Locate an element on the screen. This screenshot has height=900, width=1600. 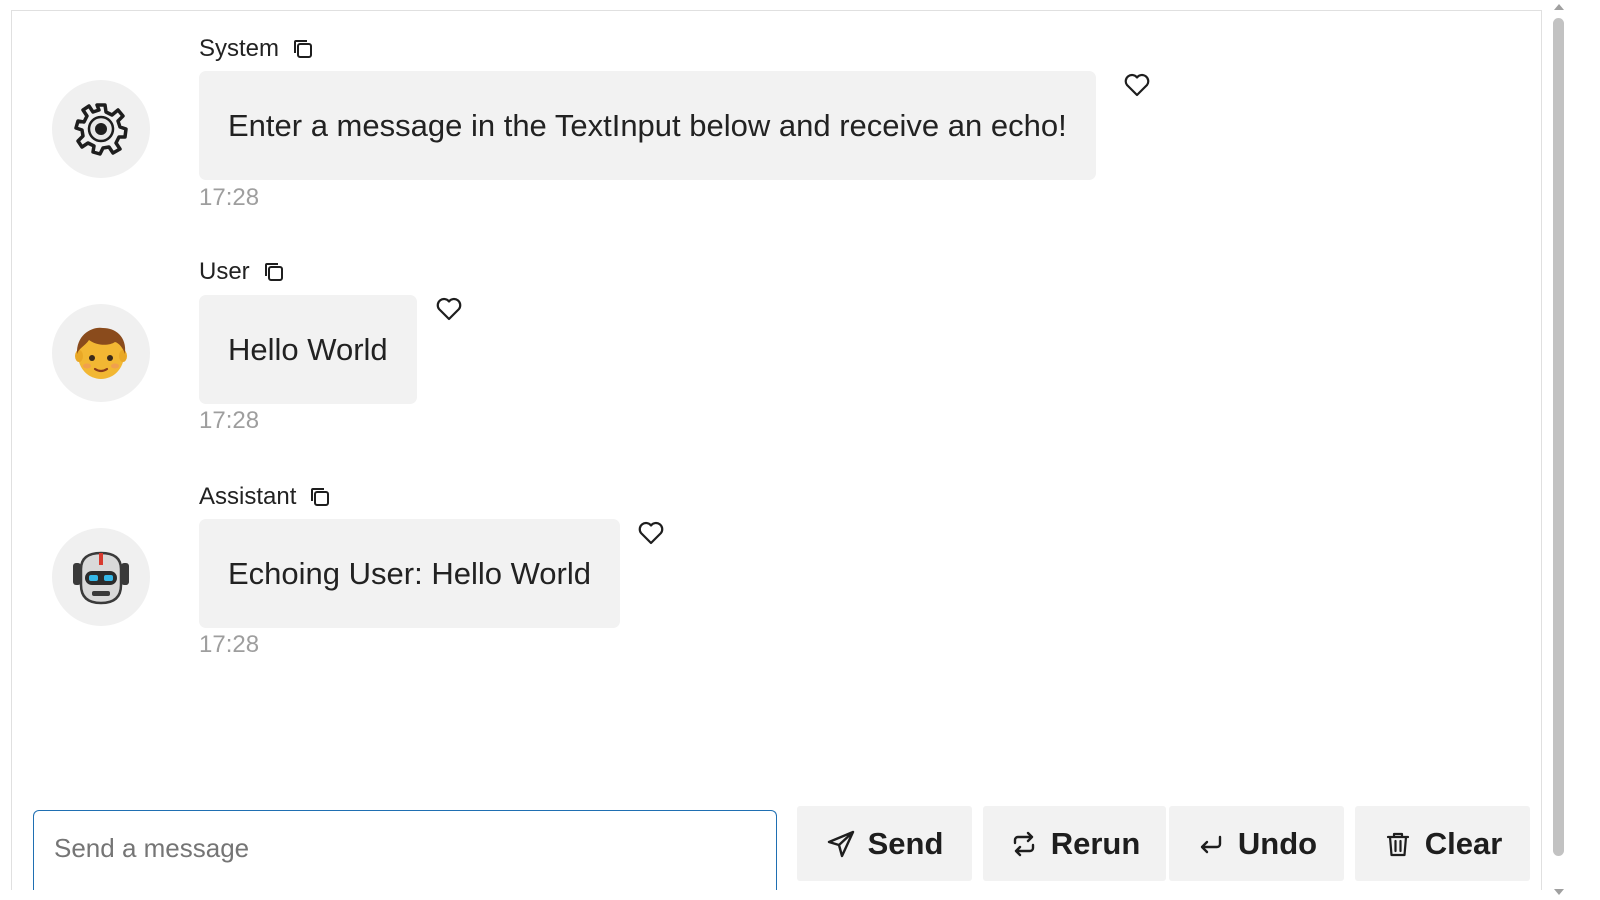
send-button: Send is located at coordinates (884, 843).